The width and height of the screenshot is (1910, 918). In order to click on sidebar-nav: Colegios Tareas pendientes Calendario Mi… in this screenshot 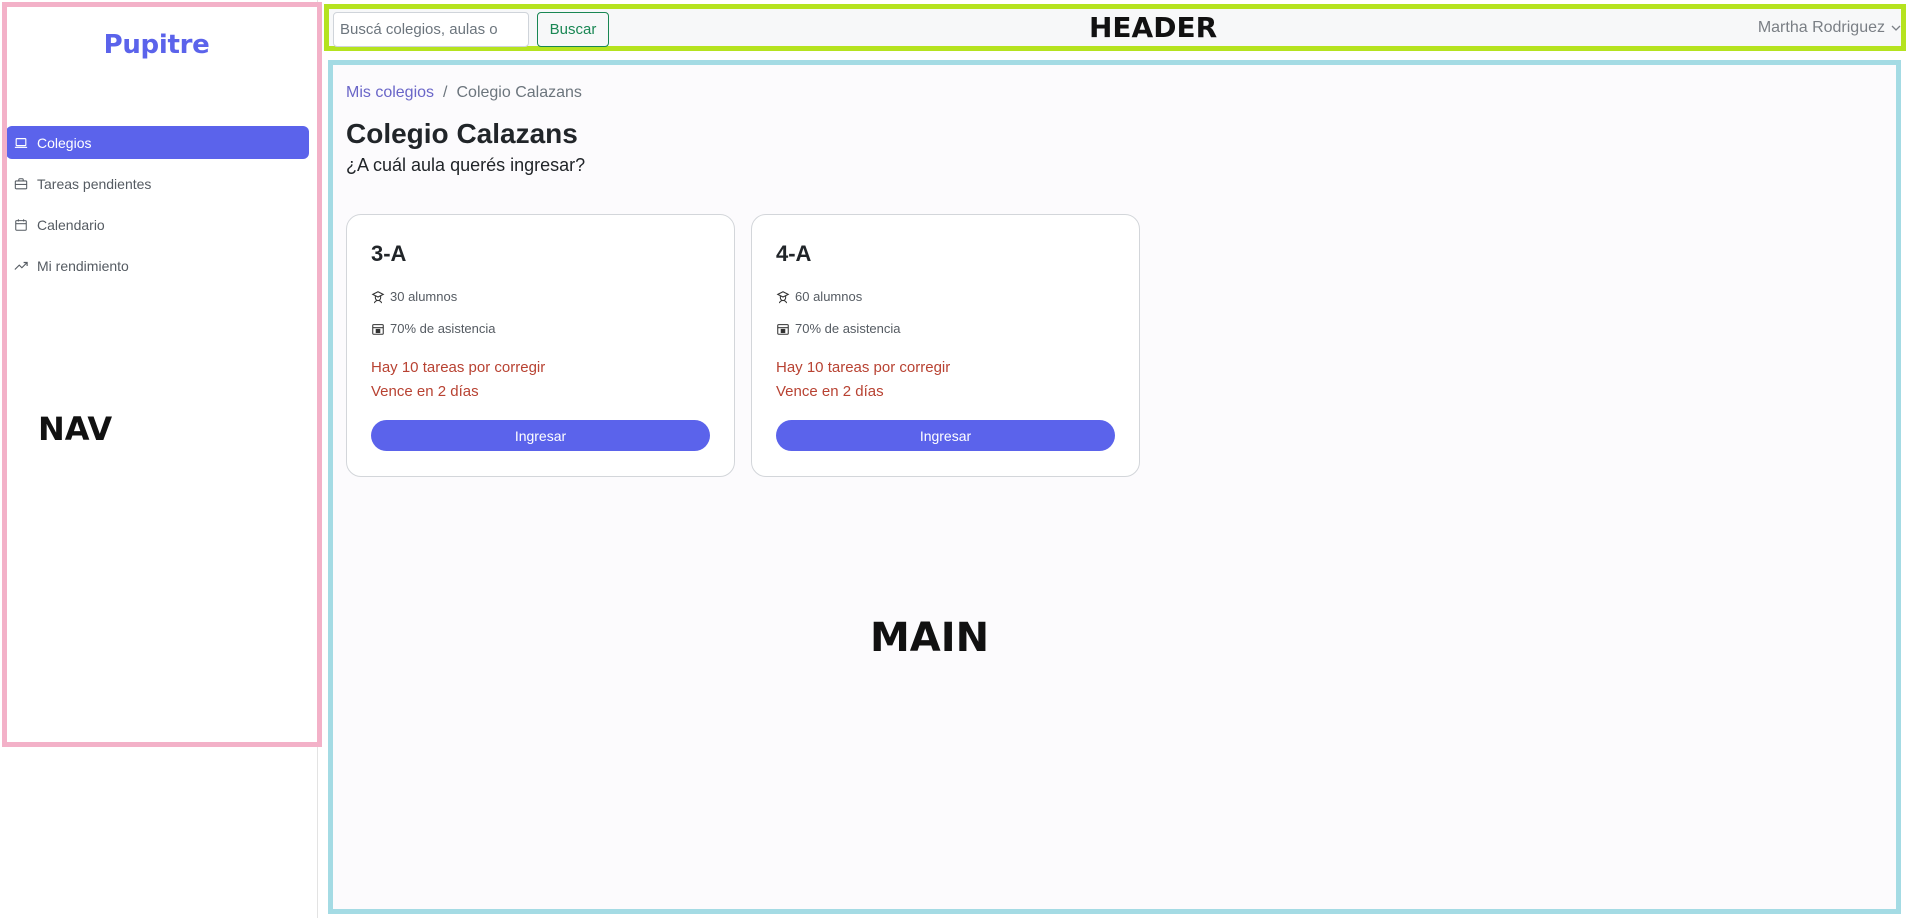, I will do `click(157, 208)`.